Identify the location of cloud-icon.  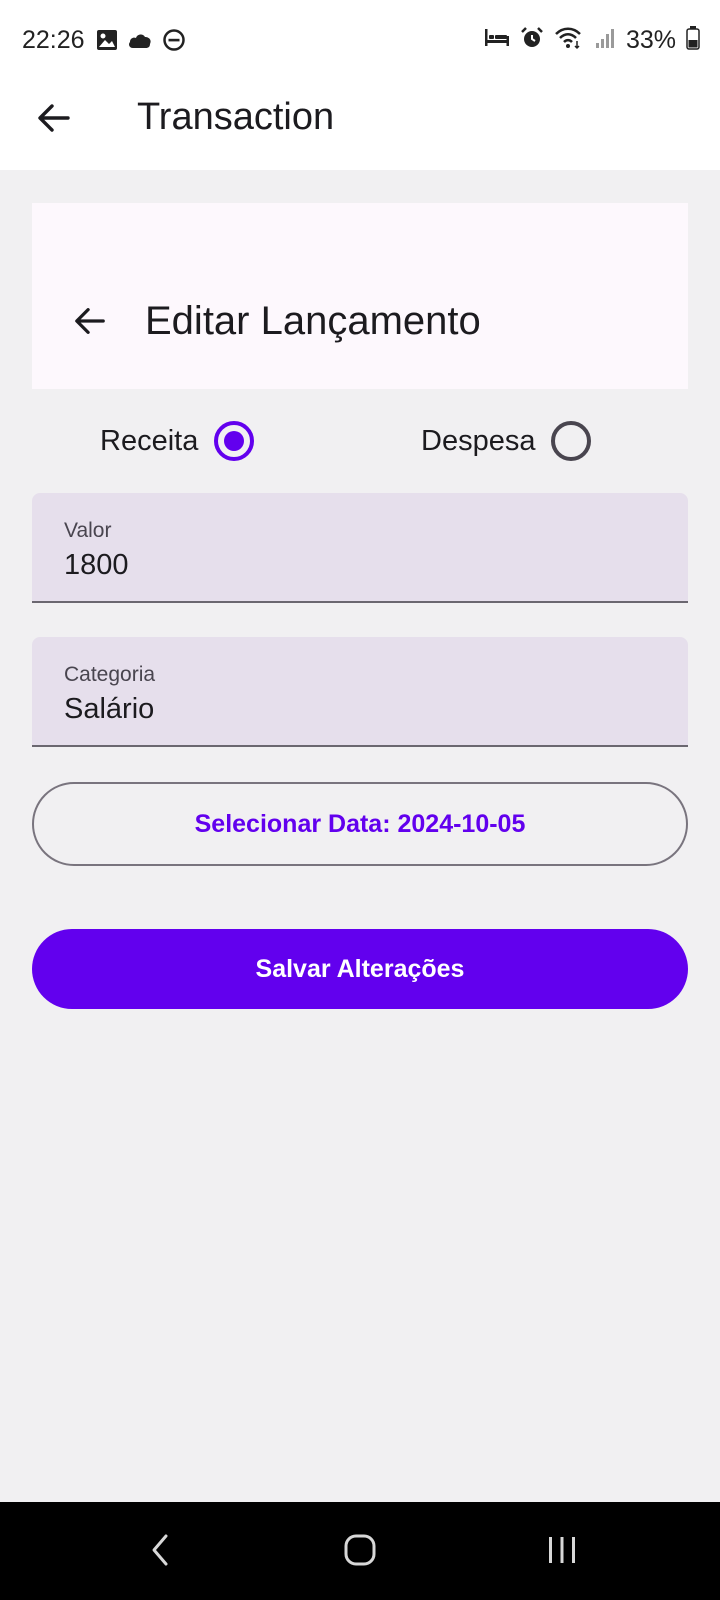
(140, 42).